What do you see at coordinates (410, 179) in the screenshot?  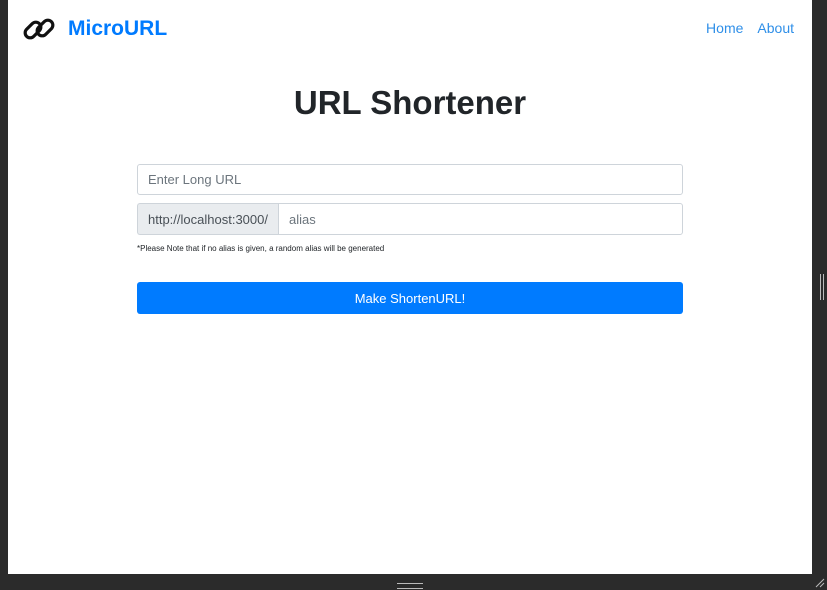 I see `long-url-input` at bounding box center [410, 179].